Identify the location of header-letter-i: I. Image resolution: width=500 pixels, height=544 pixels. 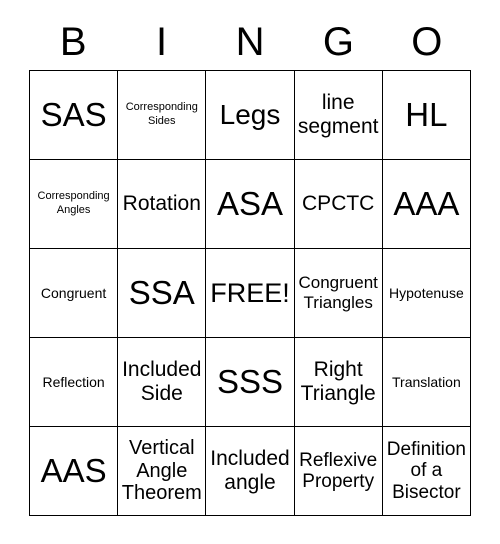
(162, 42).